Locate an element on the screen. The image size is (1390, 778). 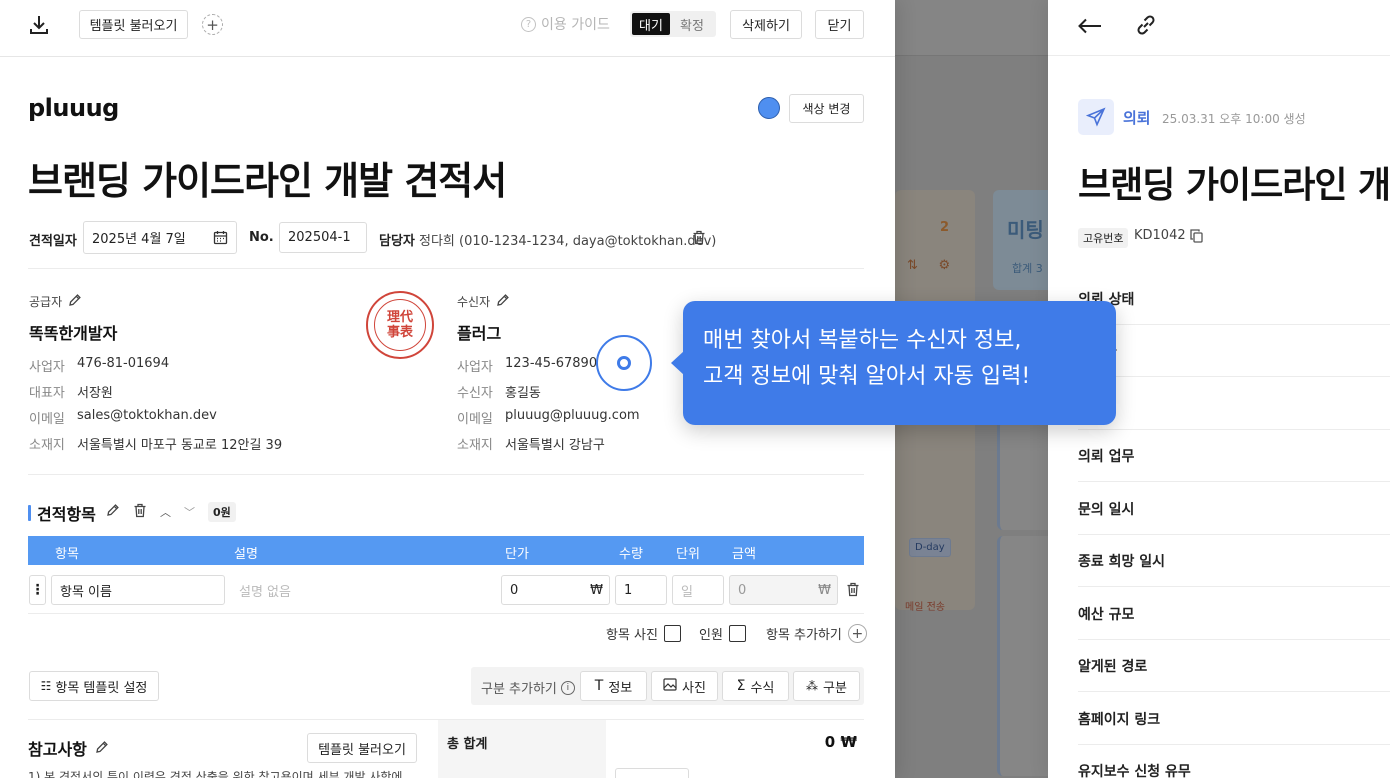
add-divider-block-button: ⁂ 구분 is located at coordinates (826, 686).